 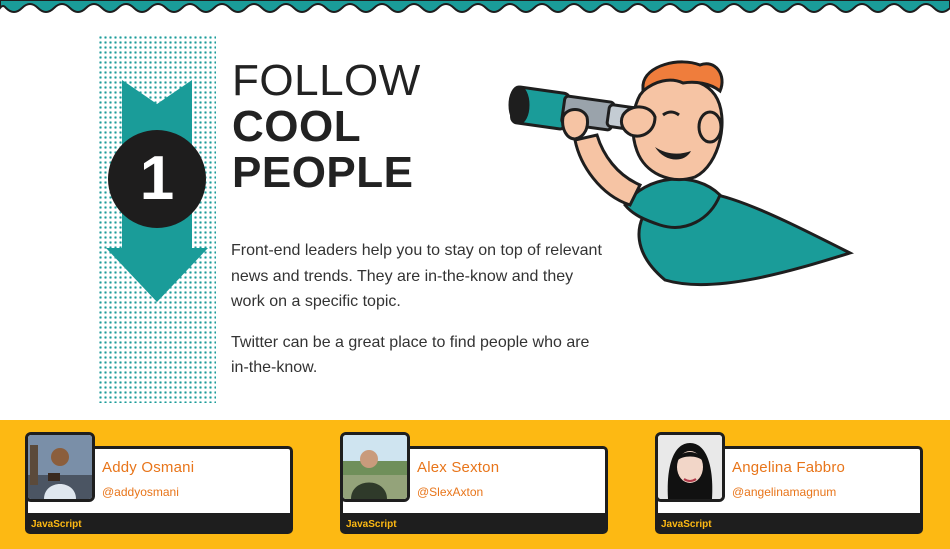 What do you see at coordinates (784, 492) in the screenshot?
I see `person-handle: @angelinamagnum` at bounding box center [784, 492].